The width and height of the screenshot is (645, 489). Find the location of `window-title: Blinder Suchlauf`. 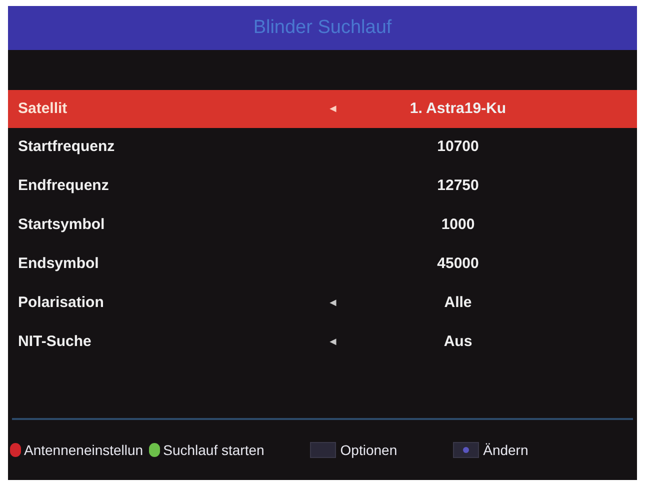

window-title: Blinder Suchlauf is located at coordinates (322, 28).